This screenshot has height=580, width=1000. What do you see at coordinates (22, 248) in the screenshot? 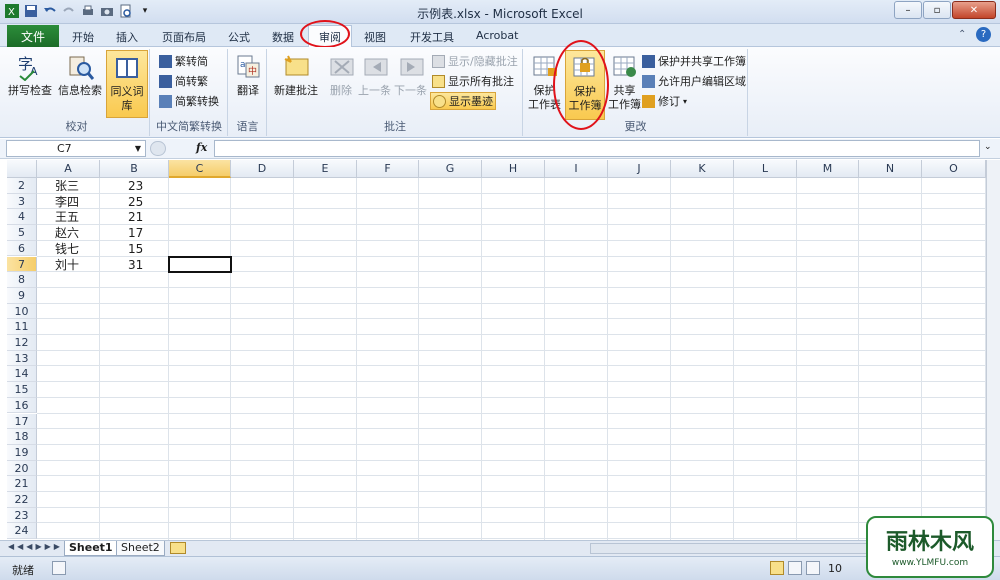
I see `row-header-6: 6` at bounding box center [22, 248].